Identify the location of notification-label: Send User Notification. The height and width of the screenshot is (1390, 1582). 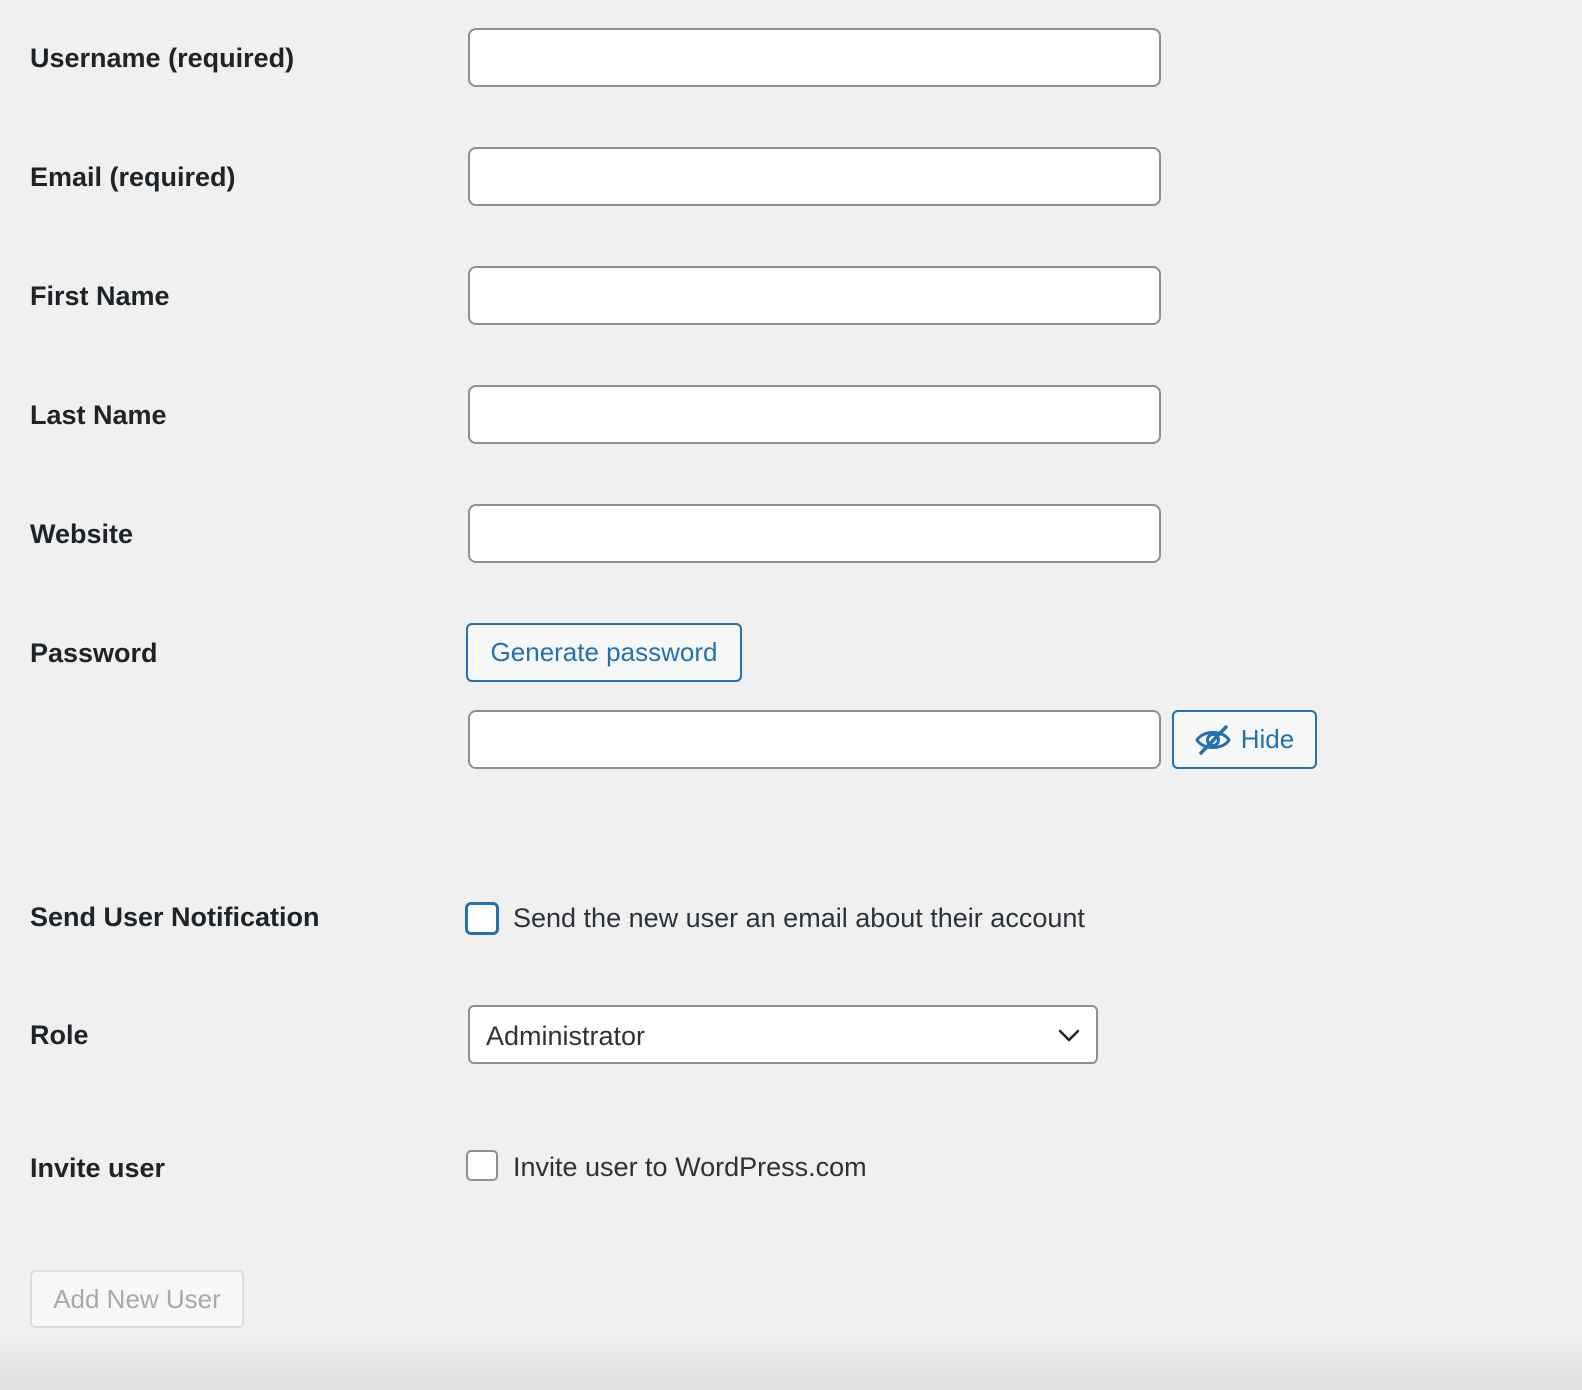
(175, 917).